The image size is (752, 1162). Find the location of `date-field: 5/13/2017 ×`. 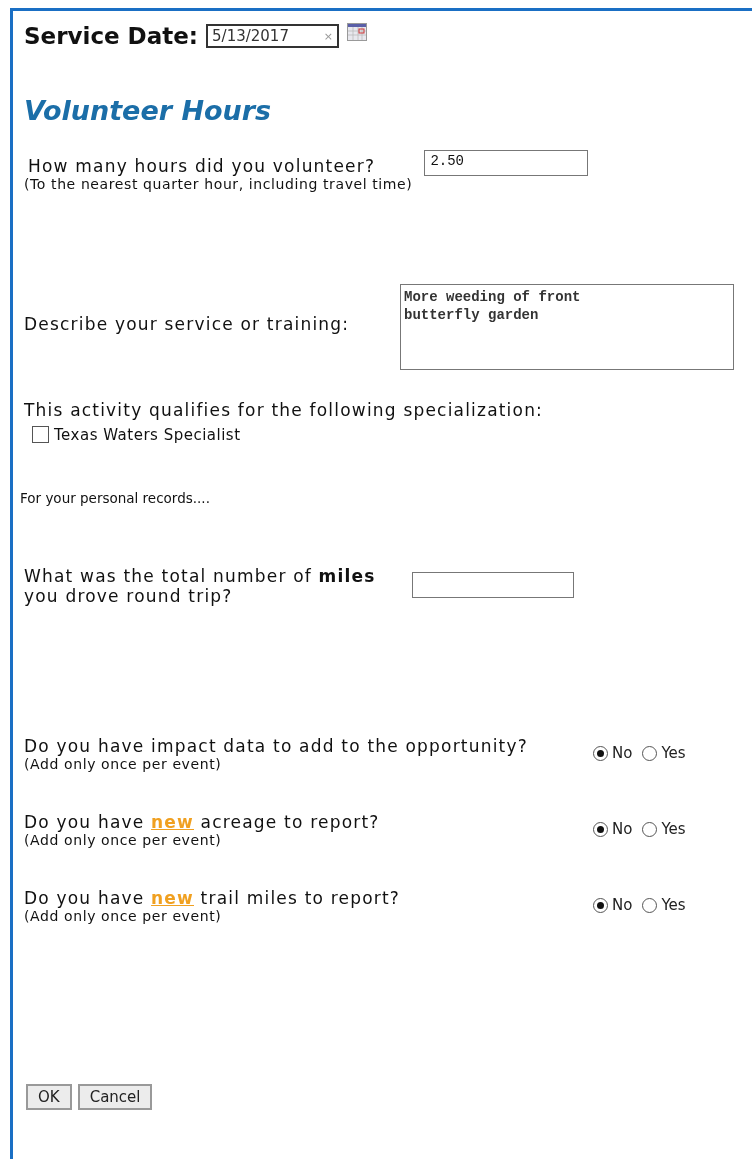

date-field: 5/13/2017 × is located at coordinates (273, 36).